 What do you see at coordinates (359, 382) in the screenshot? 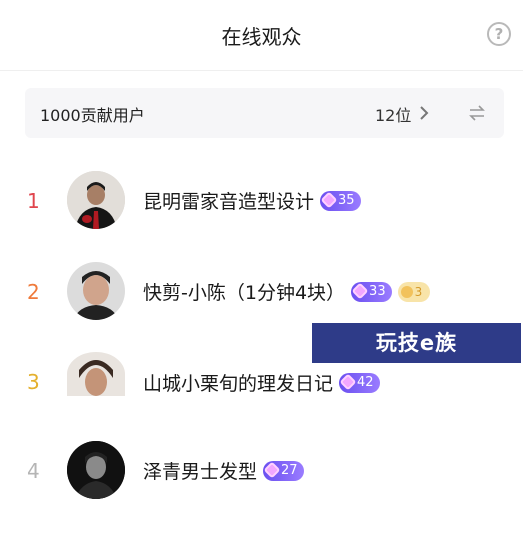
I see `level-badge: 42` at bounding box center [359, 382].